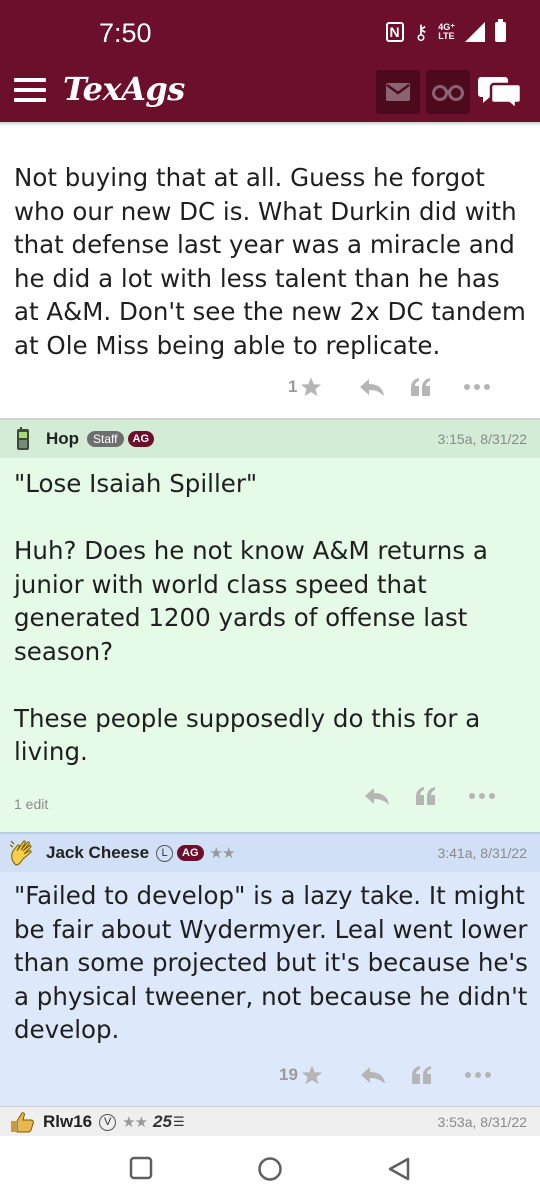 The width and height of the screenshot is (540, 1200). I want to click on post-timestamp: 3:53a, 8/31/22, so click(482, 1122).